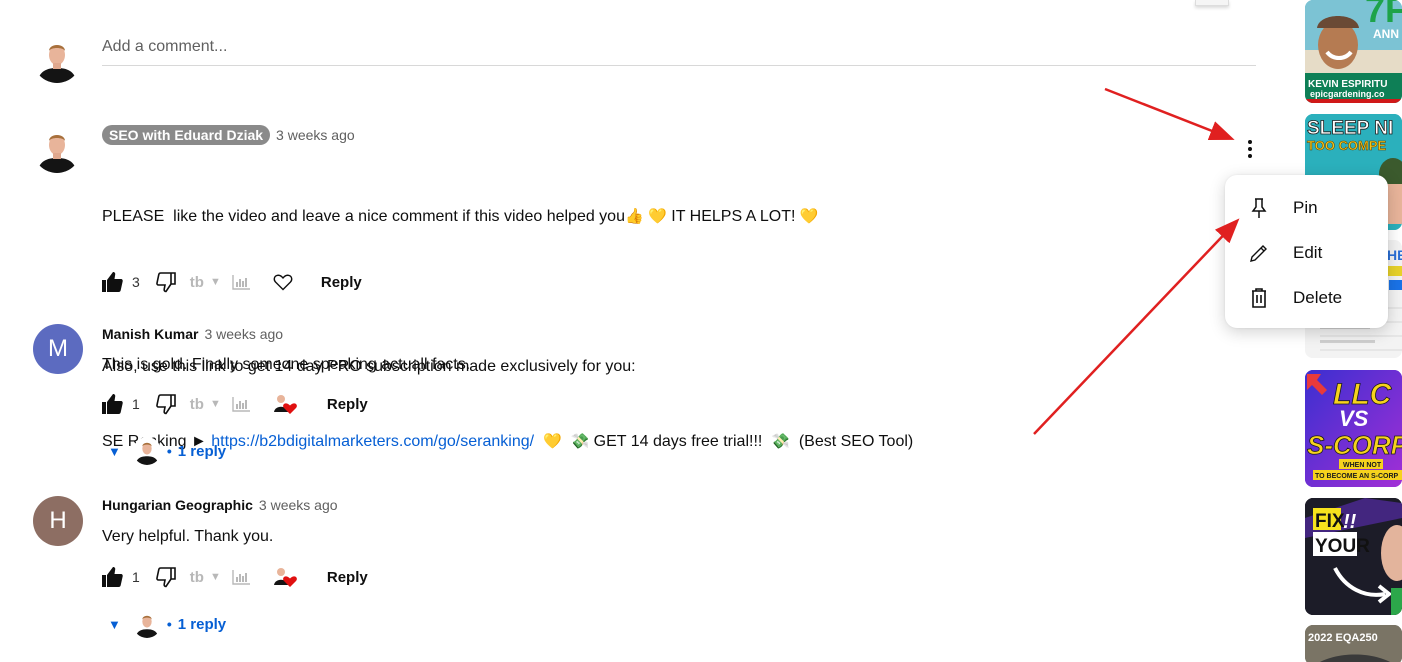 The height and width of the screenshot is (662, 1402). Describe the element at coordinates (188, 536) in the screenshot. I see `comment-text: Very helpful. Thank you.` at that location.